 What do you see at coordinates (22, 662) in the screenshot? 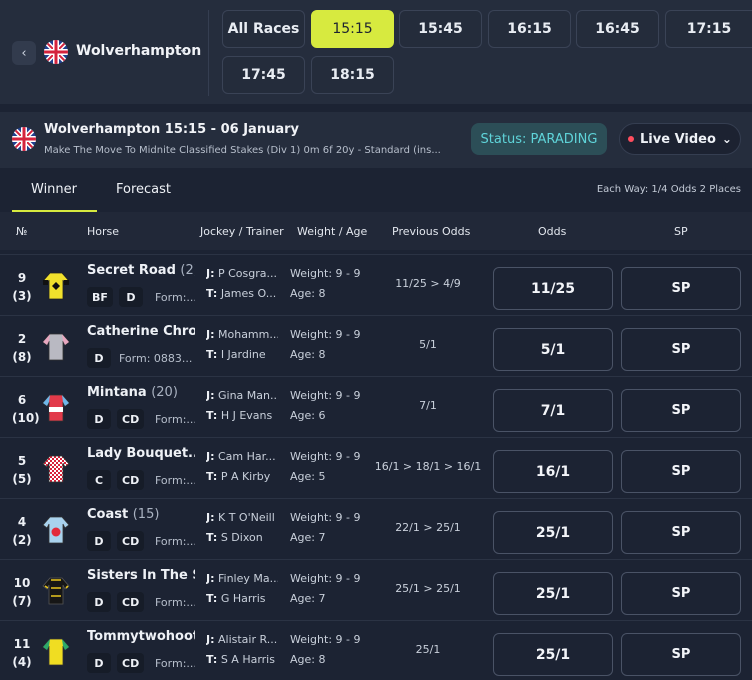
I see `draw-number: (4)` at bounding box center [22, 662].